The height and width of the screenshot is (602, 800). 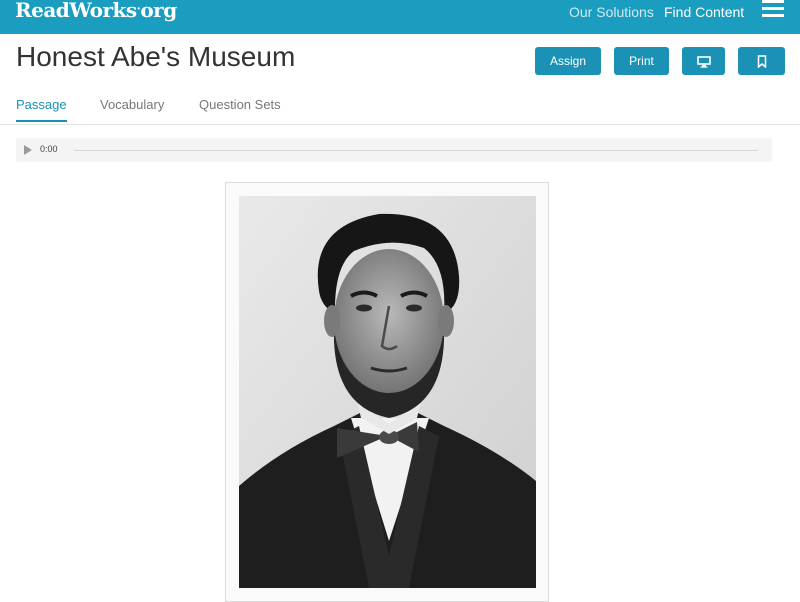 I want to click on page-title: Honest Abe's Museum, so click(x=156, y=56).